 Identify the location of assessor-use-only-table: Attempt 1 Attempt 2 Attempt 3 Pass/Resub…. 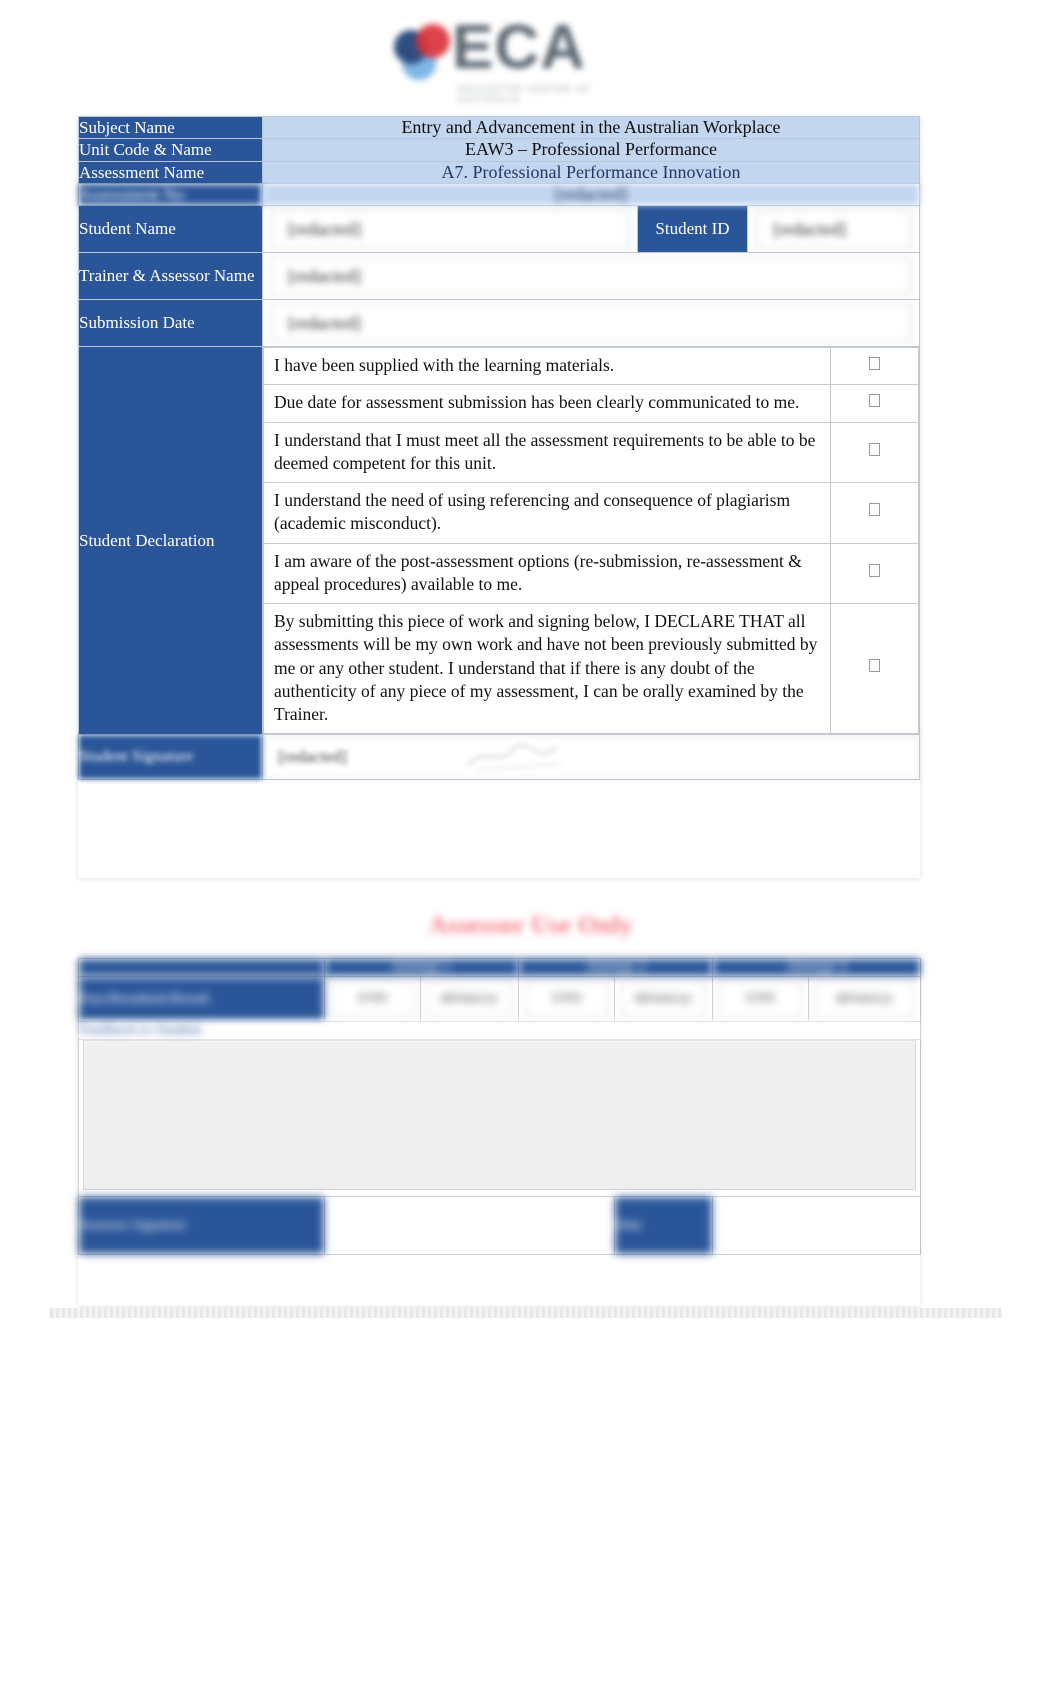
(499, 1106).